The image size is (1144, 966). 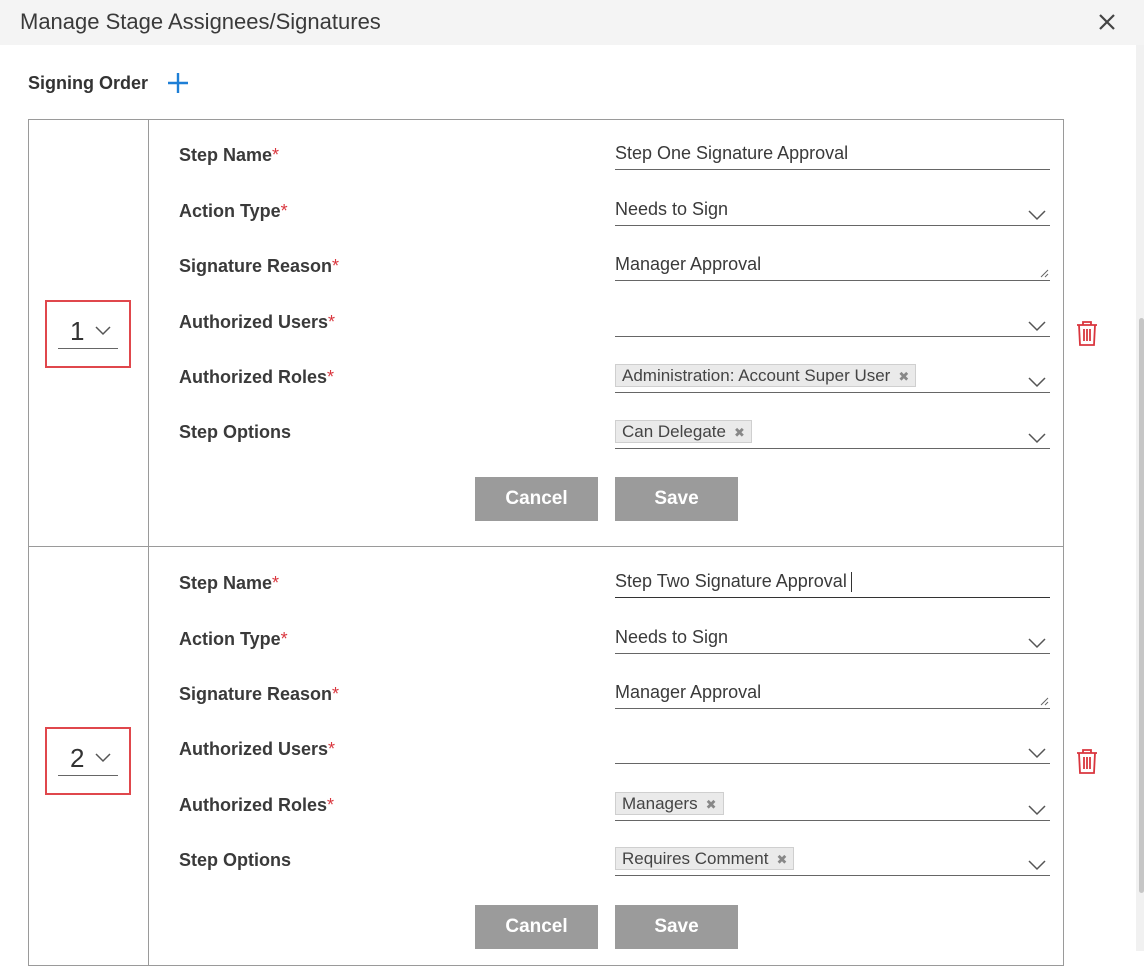 I want to click on step-name-field: Step One Signature Approval, so click(x=832, y=155).